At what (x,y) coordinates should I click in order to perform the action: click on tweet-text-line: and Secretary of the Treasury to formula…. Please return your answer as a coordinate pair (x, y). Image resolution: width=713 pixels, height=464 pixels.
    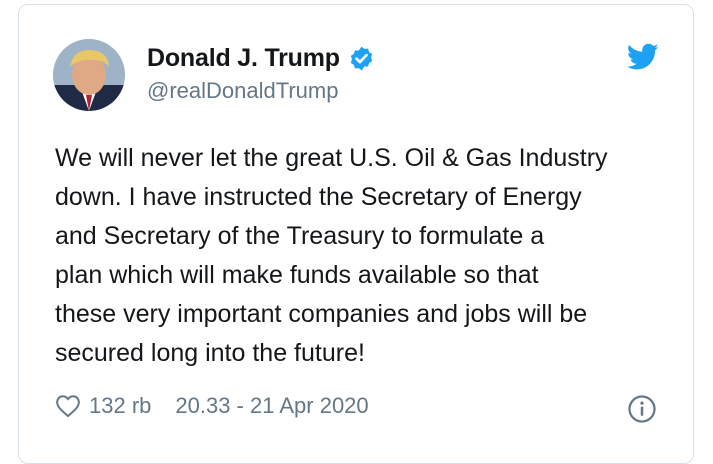
    Looking at the image, I should click on (300, 236).